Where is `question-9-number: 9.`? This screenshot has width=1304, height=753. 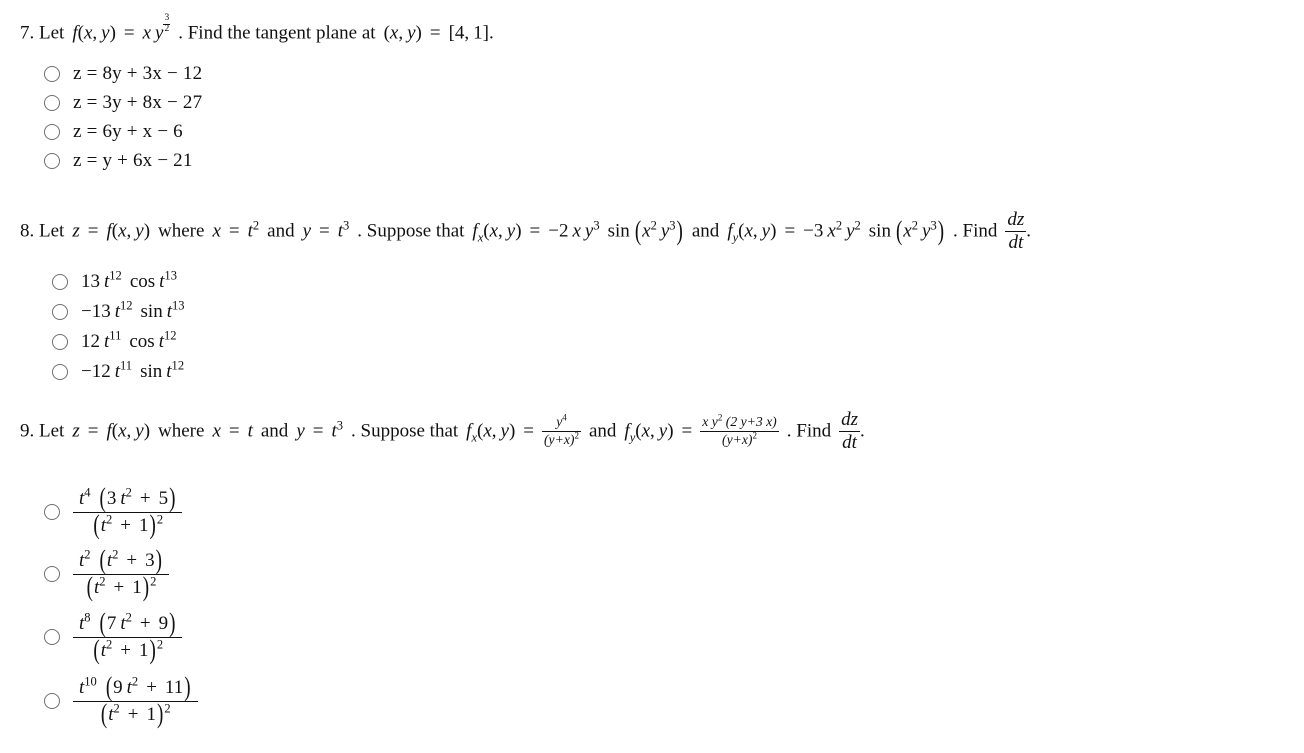
question-9-number: 9. is located at coordinates (27, 431).